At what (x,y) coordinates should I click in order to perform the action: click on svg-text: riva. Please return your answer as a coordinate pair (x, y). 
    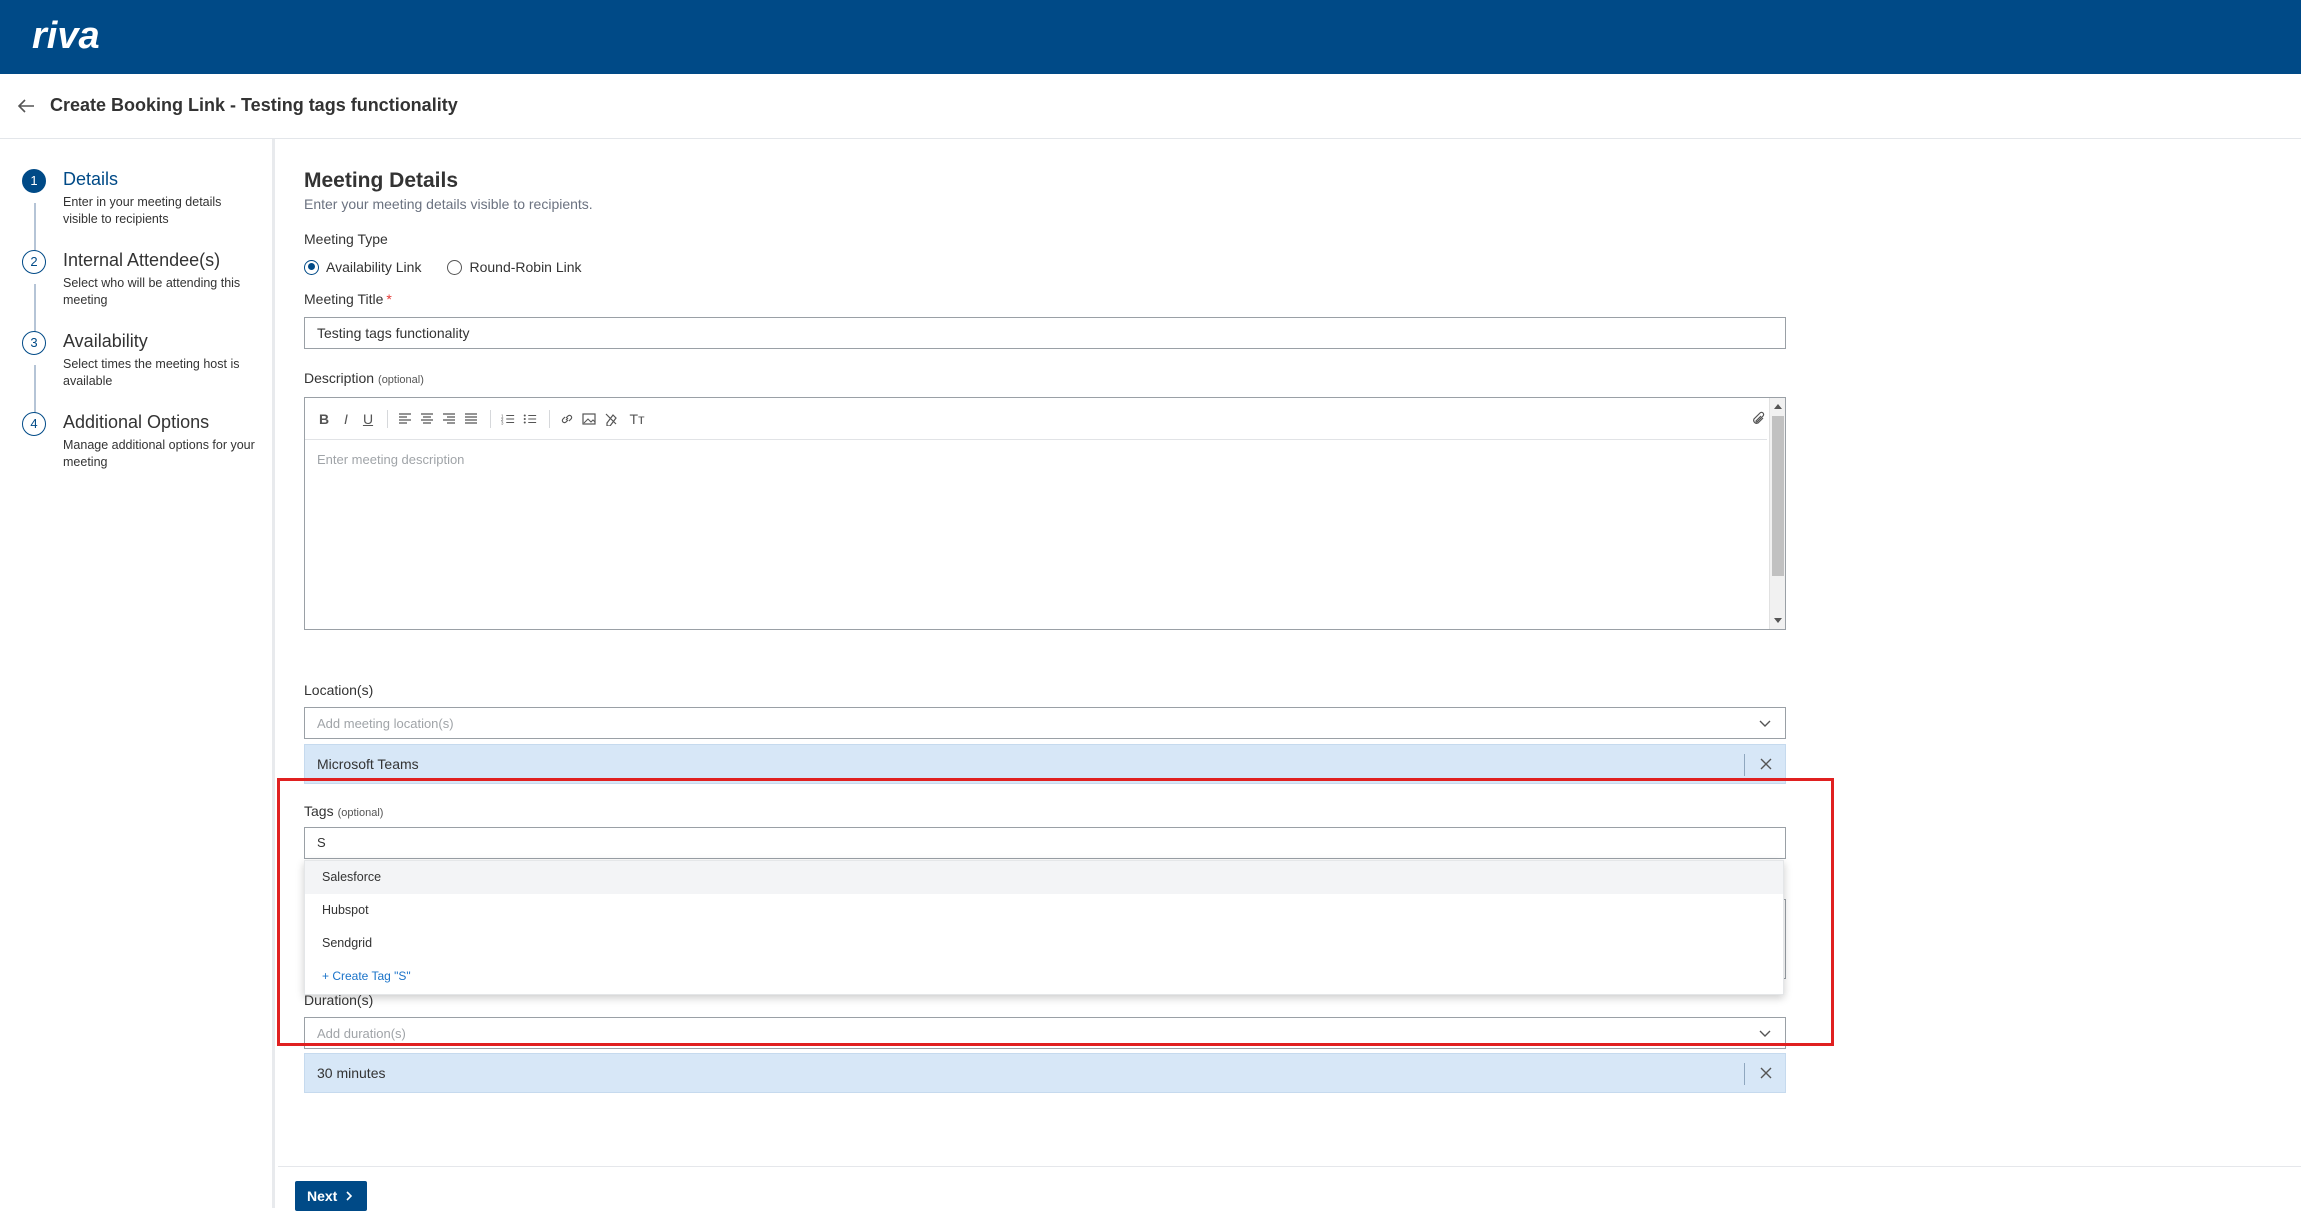
    Looking at the image, I should click on (66, 36).